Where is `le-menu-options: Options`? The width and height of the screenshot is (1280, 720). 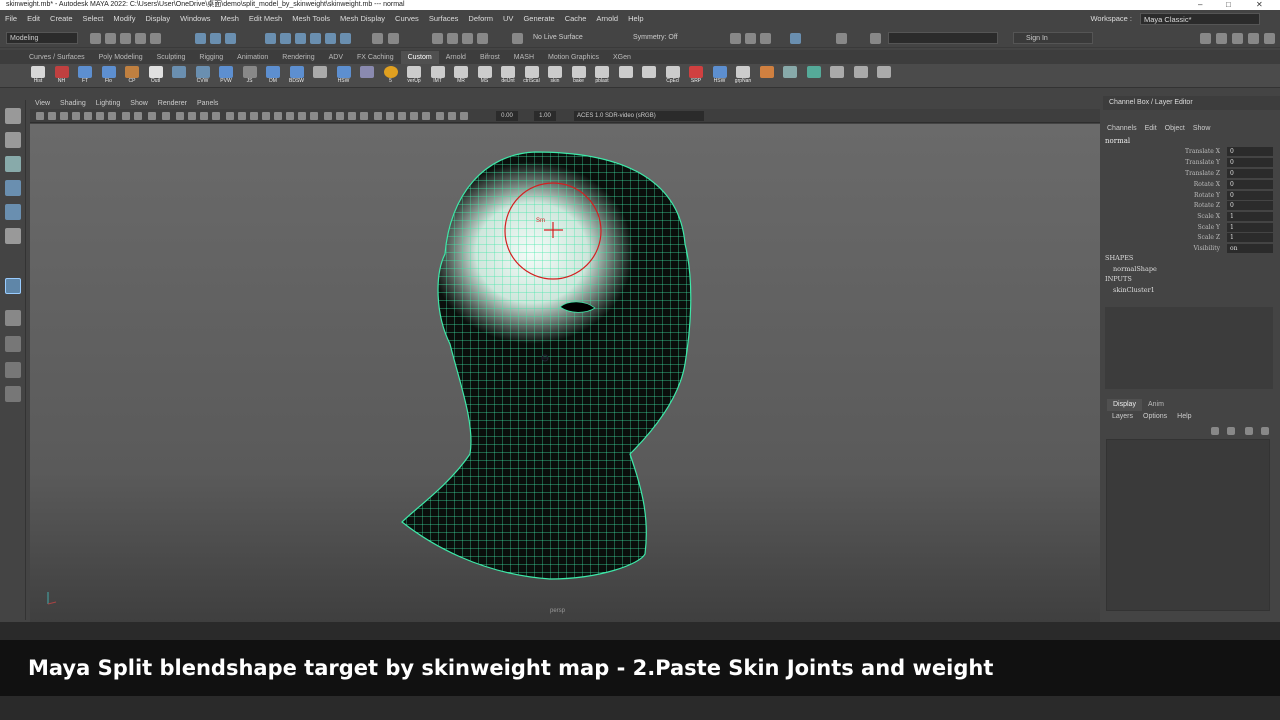 le-menu-options: Options is located at coordinates (1155, 417).